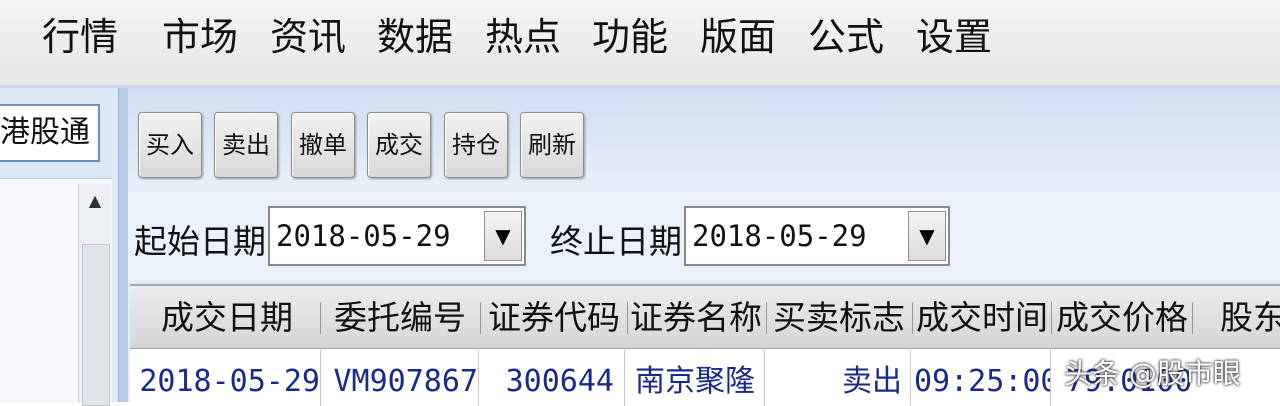 Image resolution: width=1280 pixels, height=406 pixels. I want to click on hk-connect-tab: 港股通, so click(50, 133).